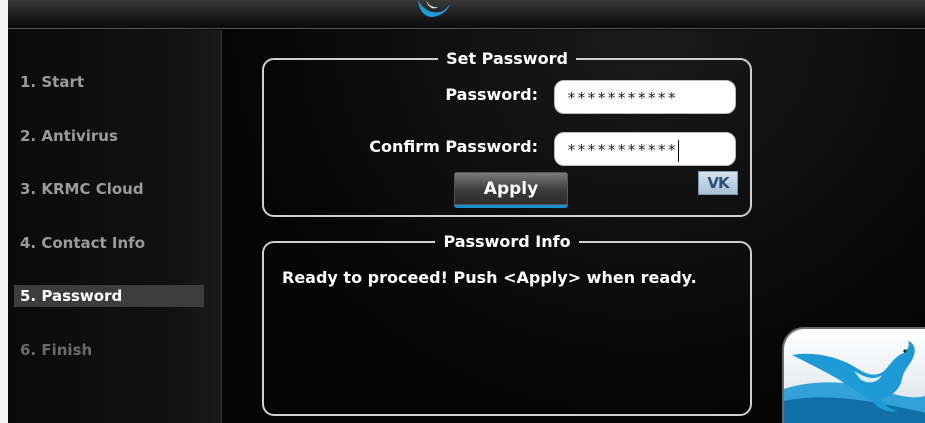 This screenshot has width=925, height=423. I want to click on step-antivirus: 2. Antivirus, so click(109, 136).